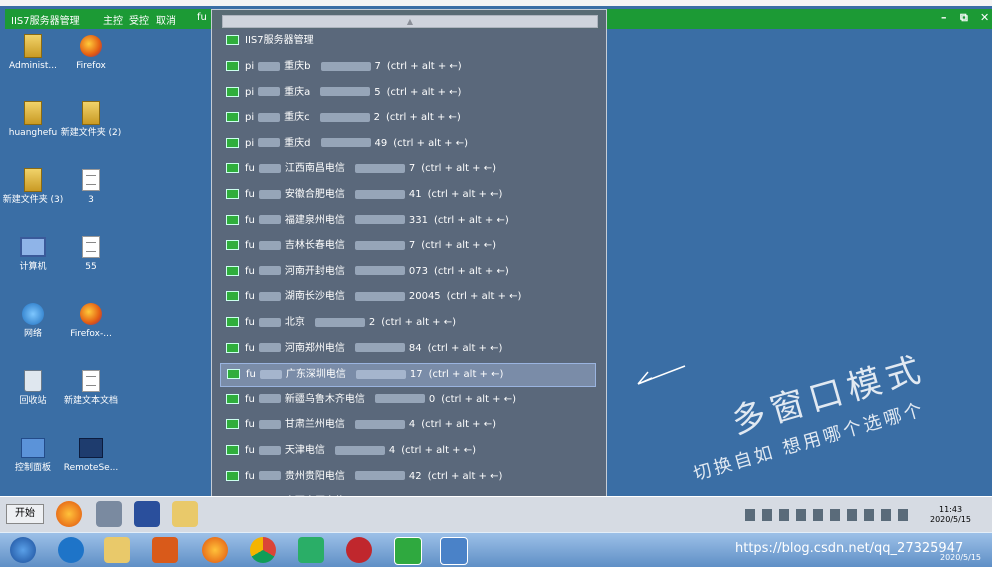  Describe the element at coordinates (964, 18) in the screenshot. I see `restore-button: ⧉` at that location.